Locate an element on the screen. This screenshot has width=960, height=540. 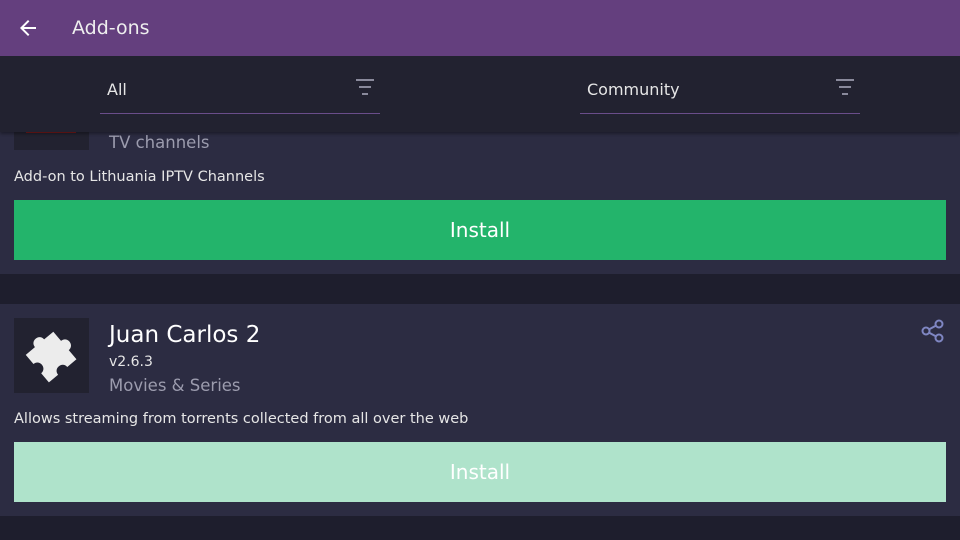
addon-description: Add-on to Lithuania IPTV Channels is located at coordinates (139, 177).